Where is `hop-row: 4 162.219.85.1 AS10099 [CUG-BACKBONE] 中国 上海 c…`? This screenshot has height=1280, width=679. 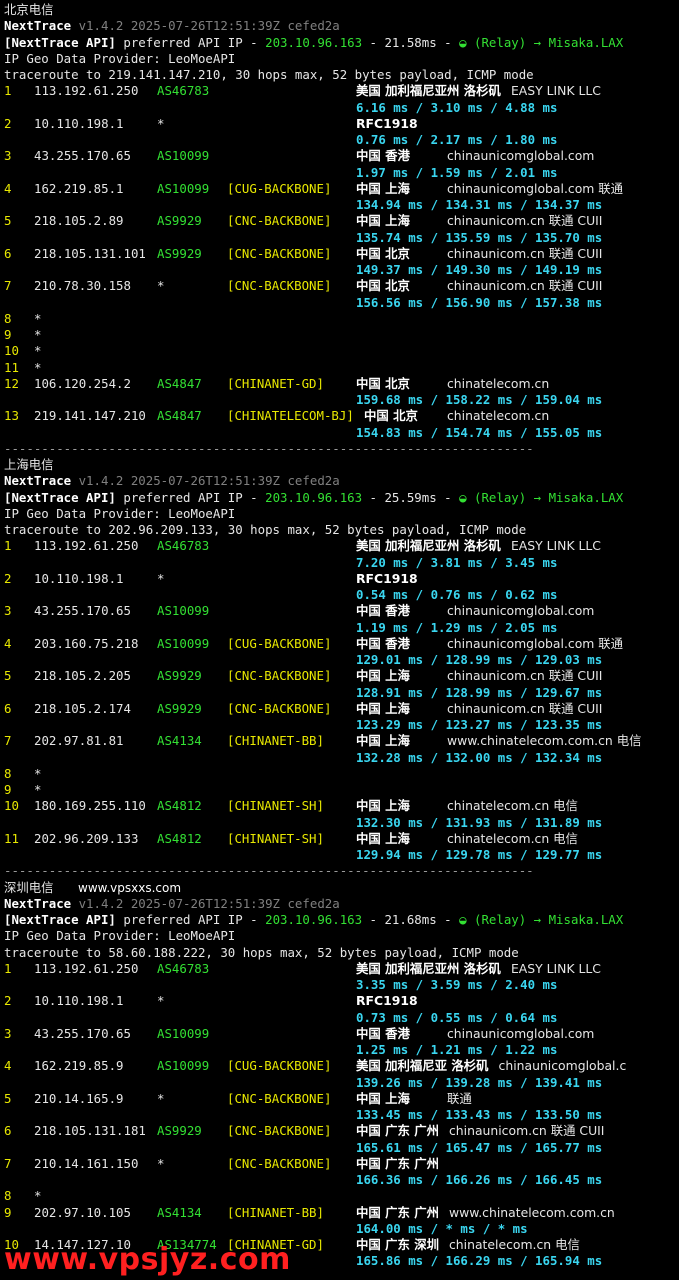 hop-row: 4 162.219.85.1 AS10099 [CUG-BACKBONE] 中国 上海 c… is located at coordinates (341, 189).